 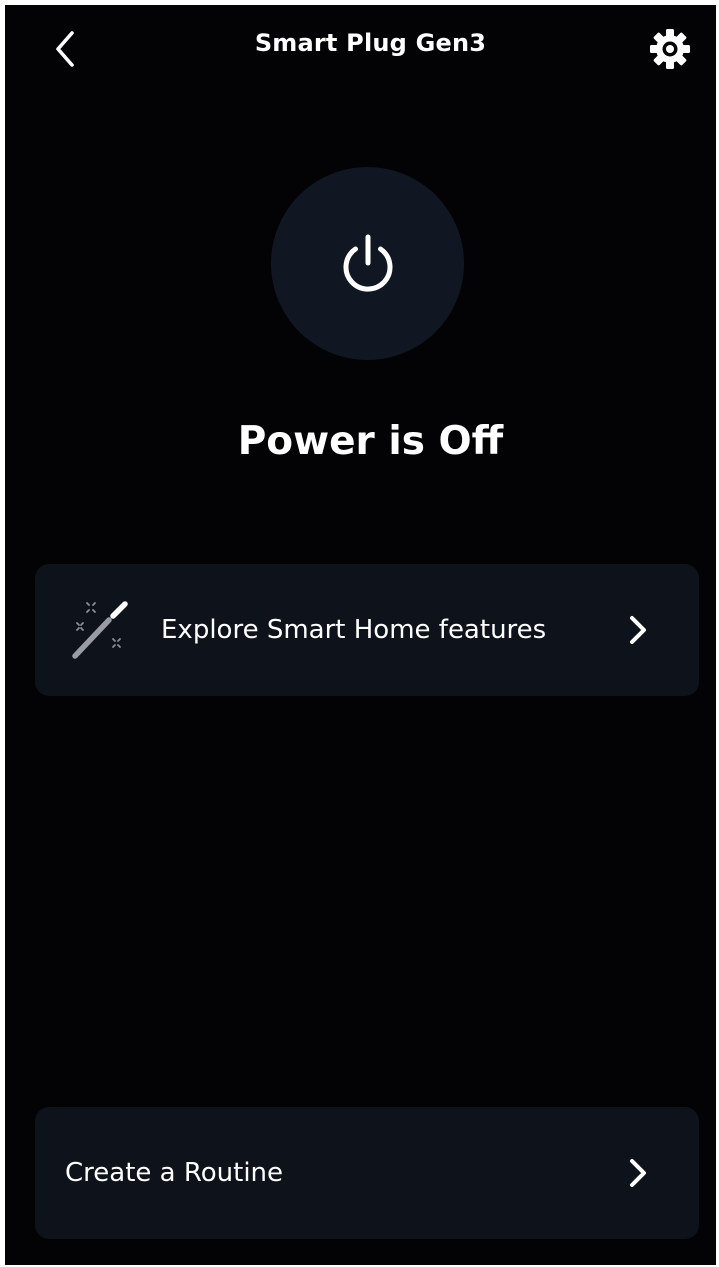 What do you see at coordinates (354, 630) in the screenshot?
I see `explore-smart-home-label: Explore Smart Home features` at bounding box center [354, 630].